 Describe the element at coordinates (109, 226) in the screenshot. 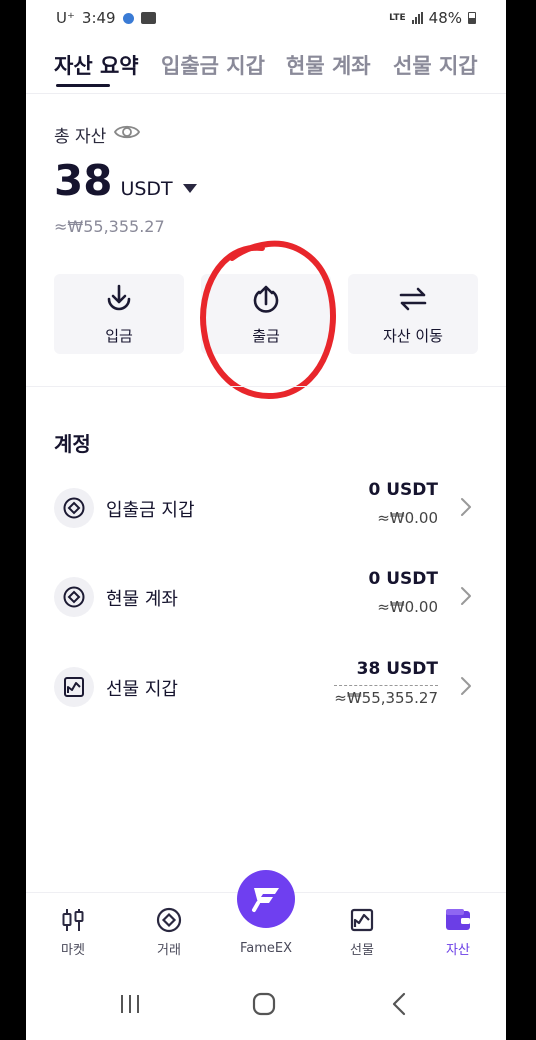

I see `total-asset-krw: ≈₩55,355.27` at that location.